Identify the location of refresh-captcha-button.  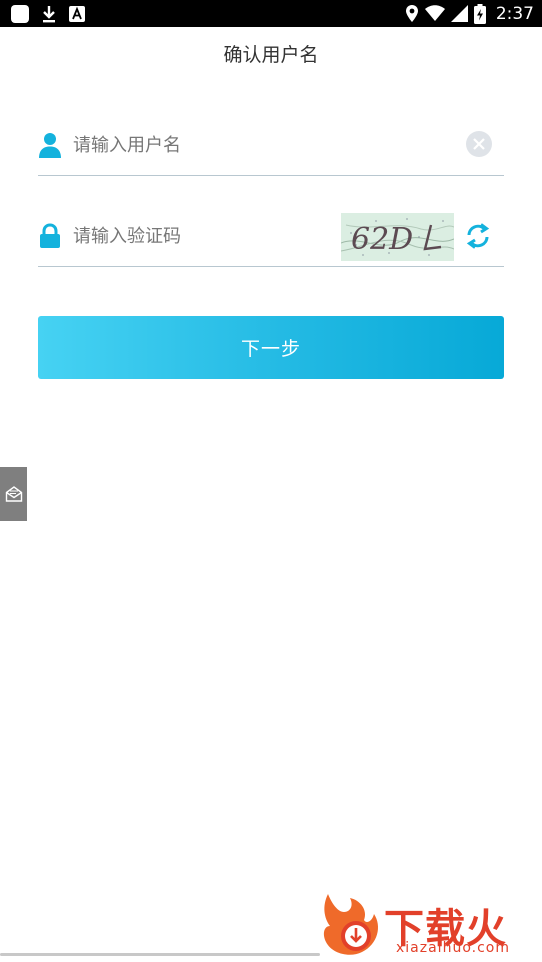
(478, 236).